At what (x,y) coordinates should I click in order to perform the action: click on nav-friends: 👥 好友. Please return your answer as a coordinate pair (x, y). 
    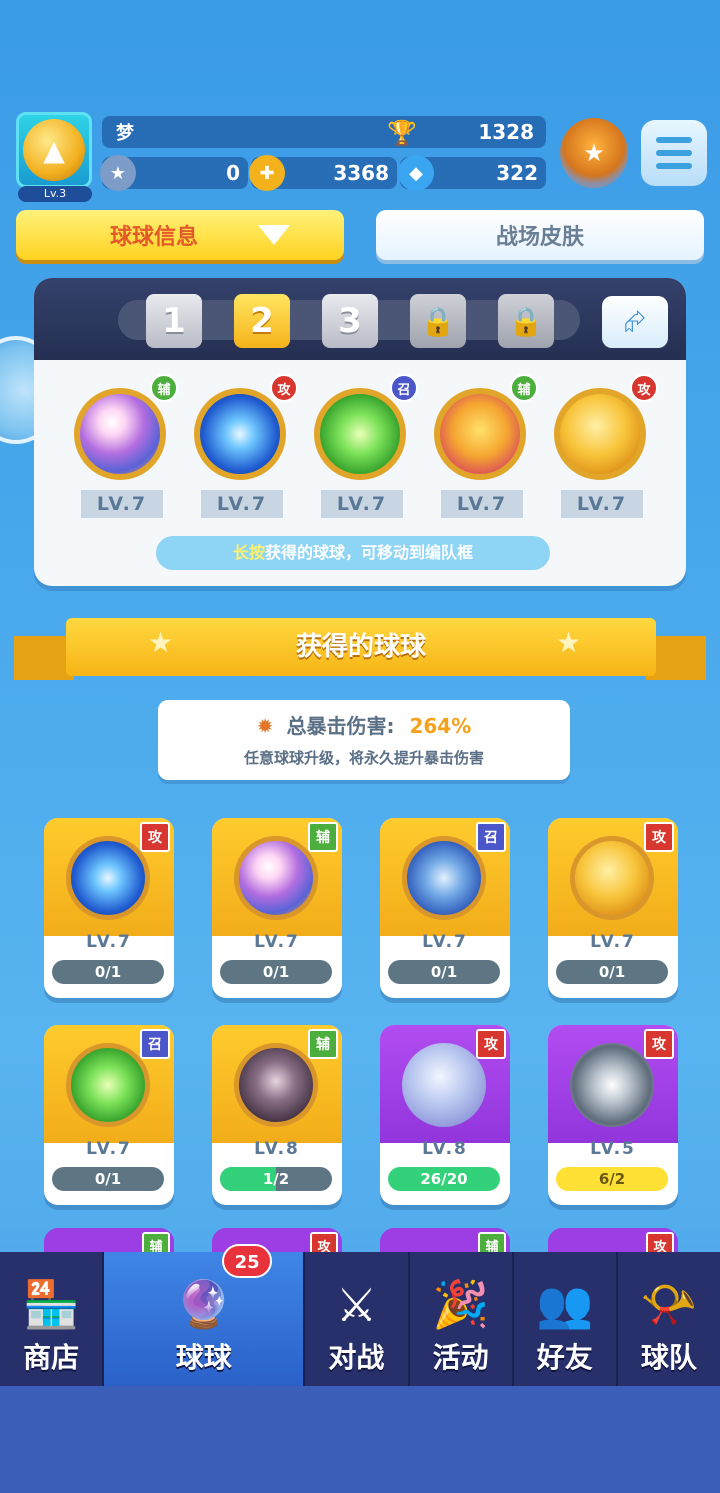
    Looking at the image, I should click on (566, 1319).